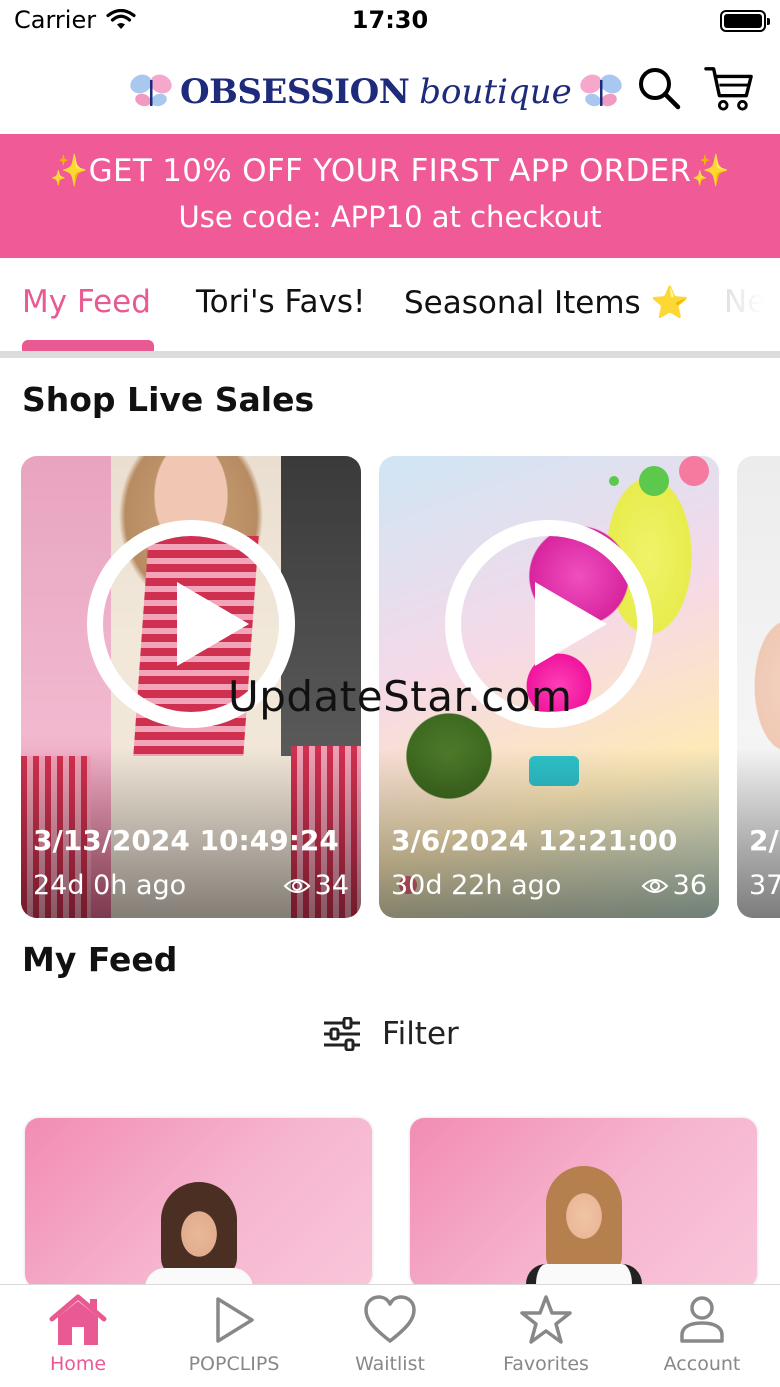 The width and height of the screenshot is (780, 1387). I want to click on tab-my-feed: My Feed, so click(86, 302).